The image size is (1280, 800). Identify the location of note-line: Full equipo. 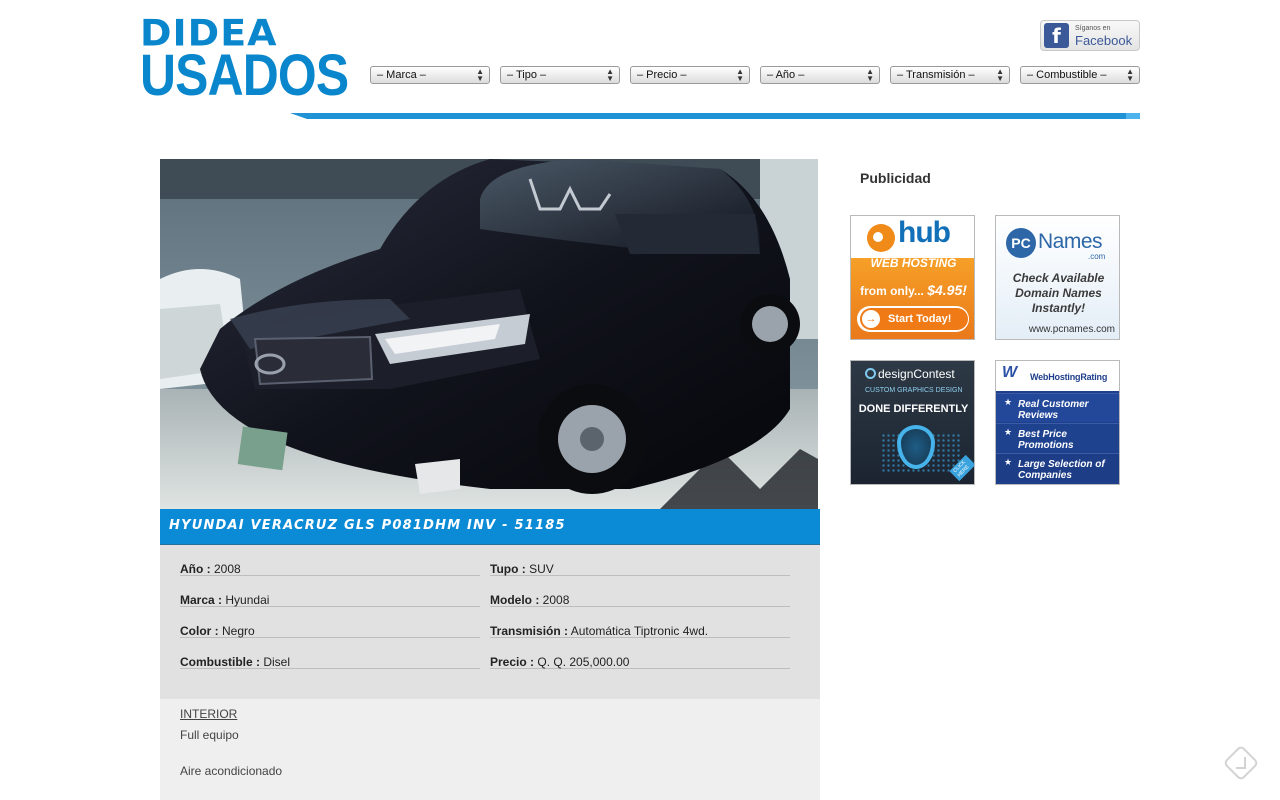
(209, 735).